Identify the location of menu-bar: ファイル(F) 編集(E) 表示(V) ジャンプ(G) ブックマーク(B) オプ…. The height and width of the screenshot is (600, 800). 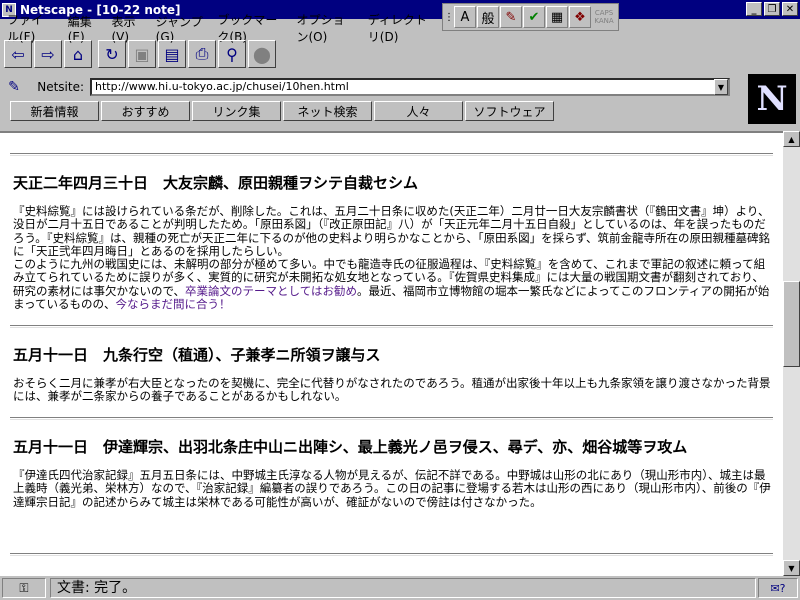
(220, 28).